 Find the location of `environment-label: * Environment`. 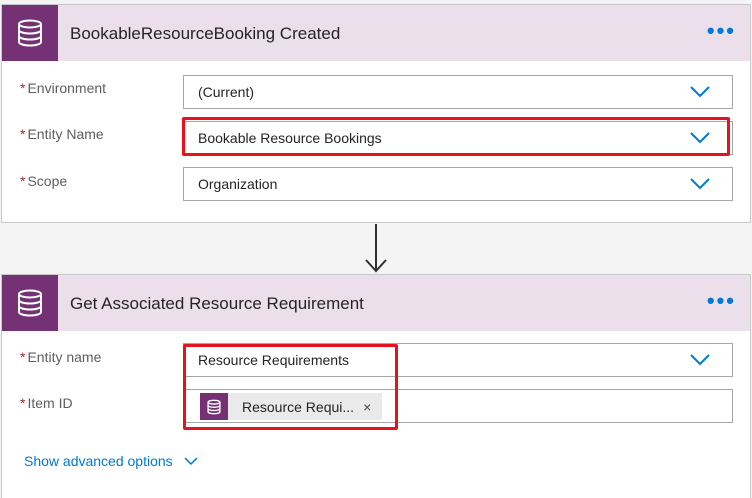

environment-label: * Environment is located at coordinates (63, 88).